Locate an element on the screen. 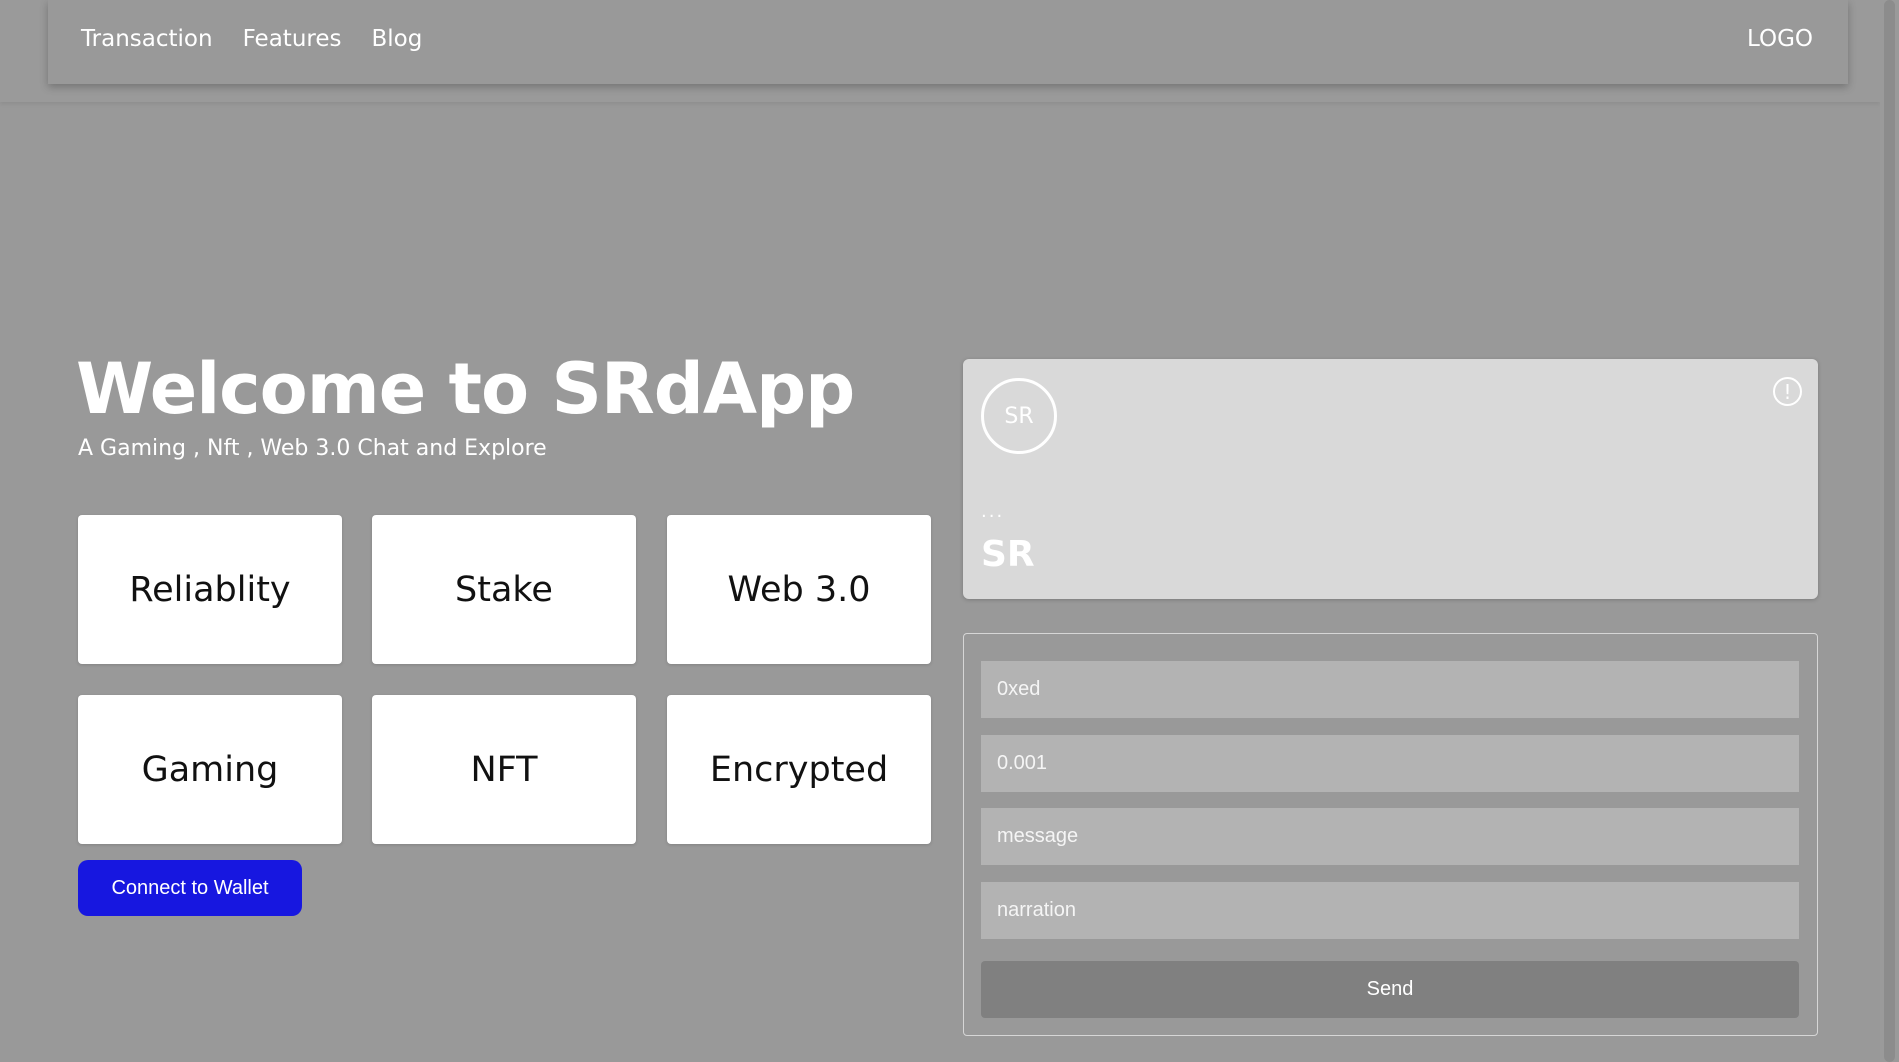 The height and width of the screenshot is (1062, 1899). logo: LOGO is located at coordinates (1780, 39).